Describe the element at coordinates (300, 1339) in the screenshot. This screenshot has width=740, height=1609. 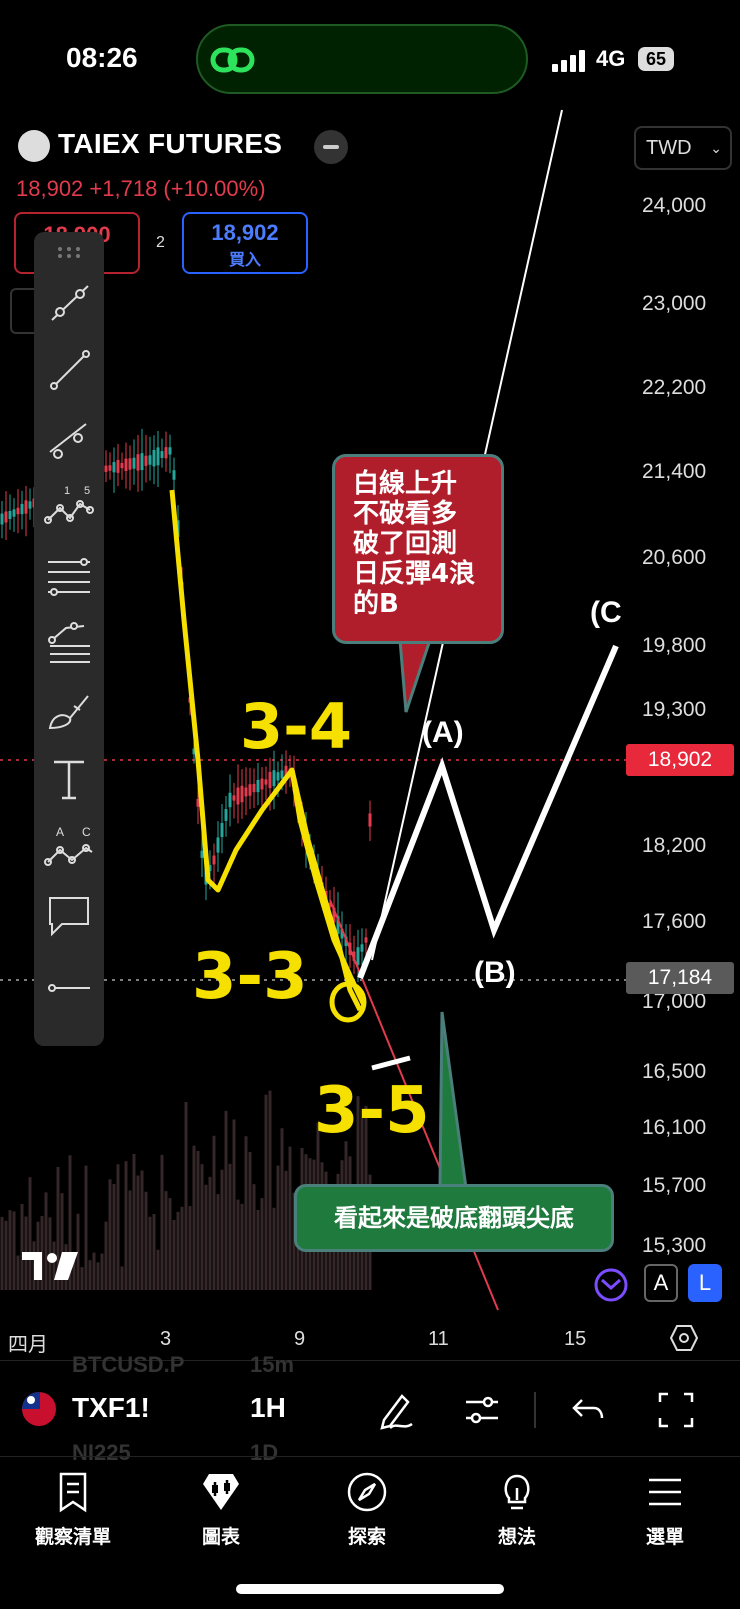
I see `time-label: 9` at that location.